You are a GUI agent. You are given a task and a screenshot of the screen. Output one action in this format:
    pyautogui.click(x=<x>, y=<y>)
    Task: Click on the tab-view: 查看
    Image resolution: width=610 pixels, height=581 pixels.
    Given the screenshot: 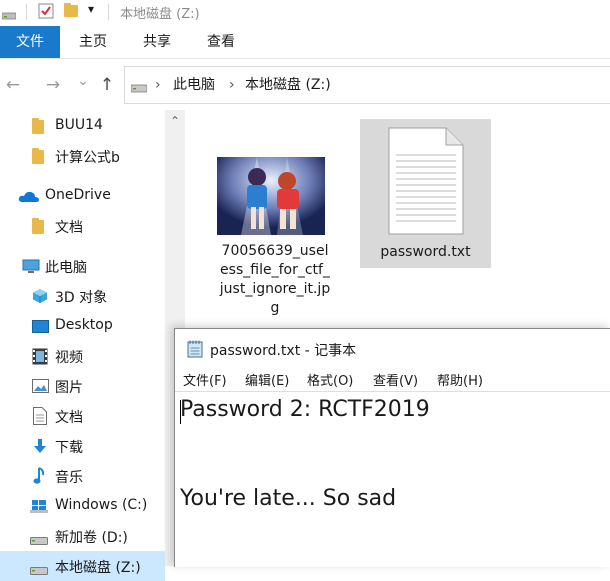 What is the action you would take?
    pyautogui.click(x=221, y=42)
    